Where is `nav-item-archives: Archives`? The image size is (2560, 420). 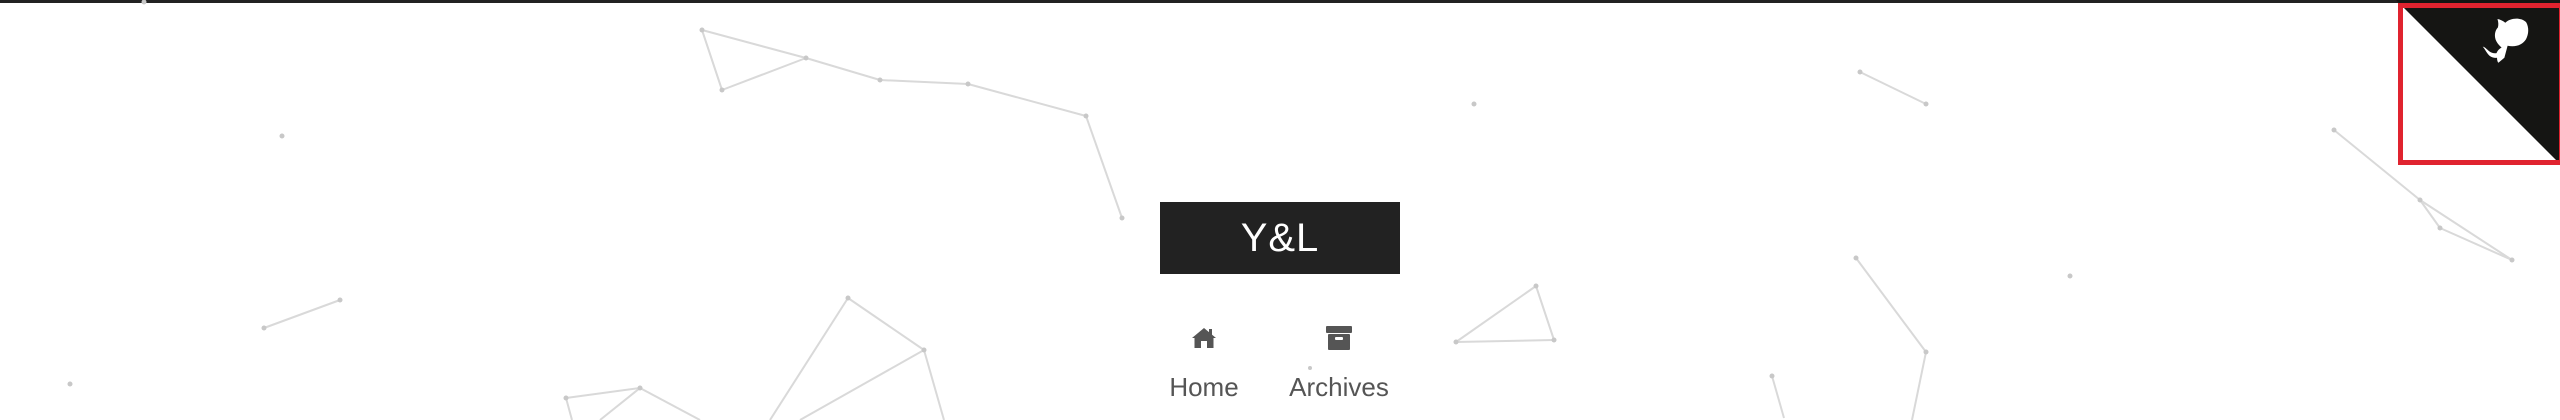
nav-item-archives: Archives is located at coordinates (1339, 362).